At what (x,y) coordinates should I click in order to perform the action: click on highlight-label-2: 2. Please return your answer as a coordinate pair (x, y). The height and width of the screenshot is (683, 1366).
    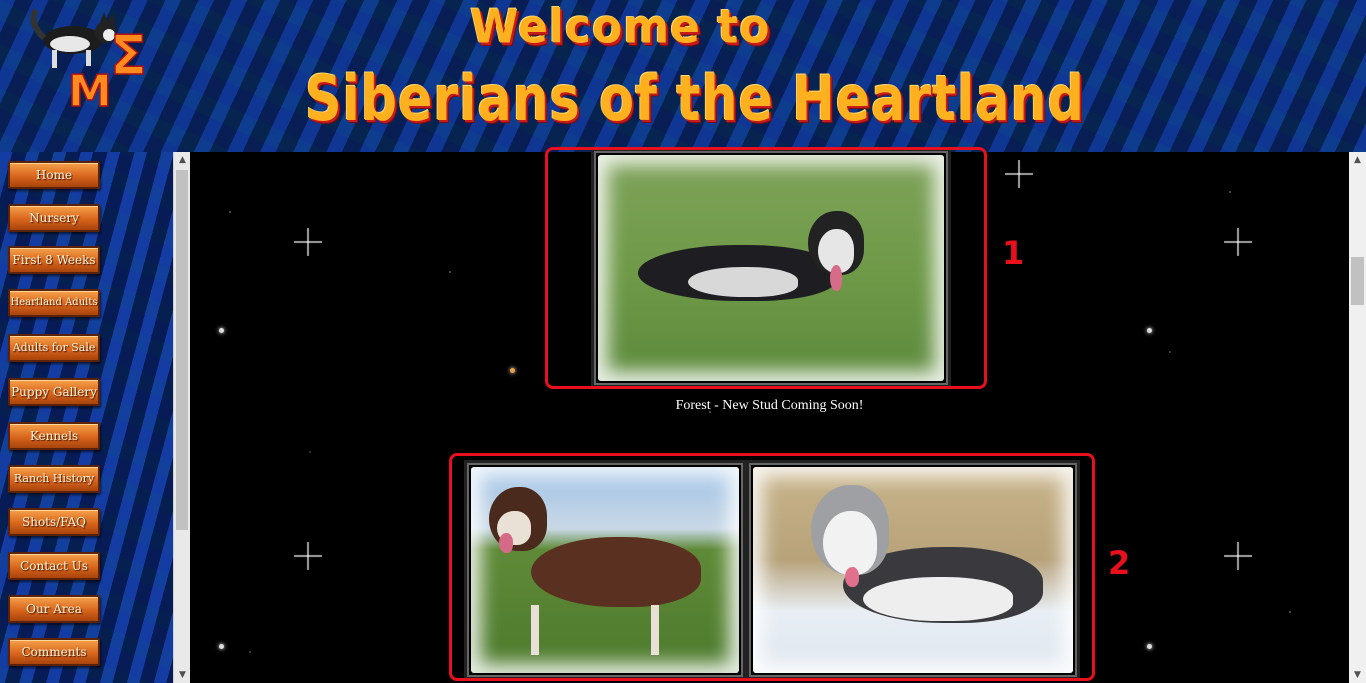
    Looking at the image, I should click on (1119, 563).